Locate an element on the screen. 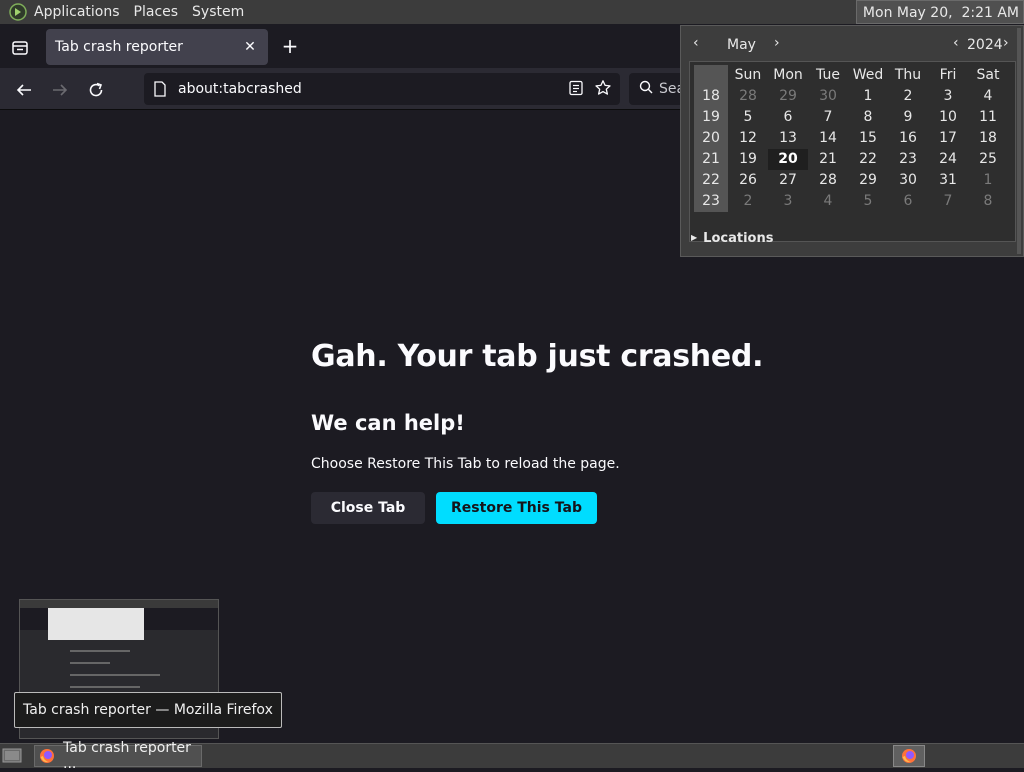 The height and width of the screenshot is (772, 1024). calendar-day: 27 is located at coordinates (788, 180).